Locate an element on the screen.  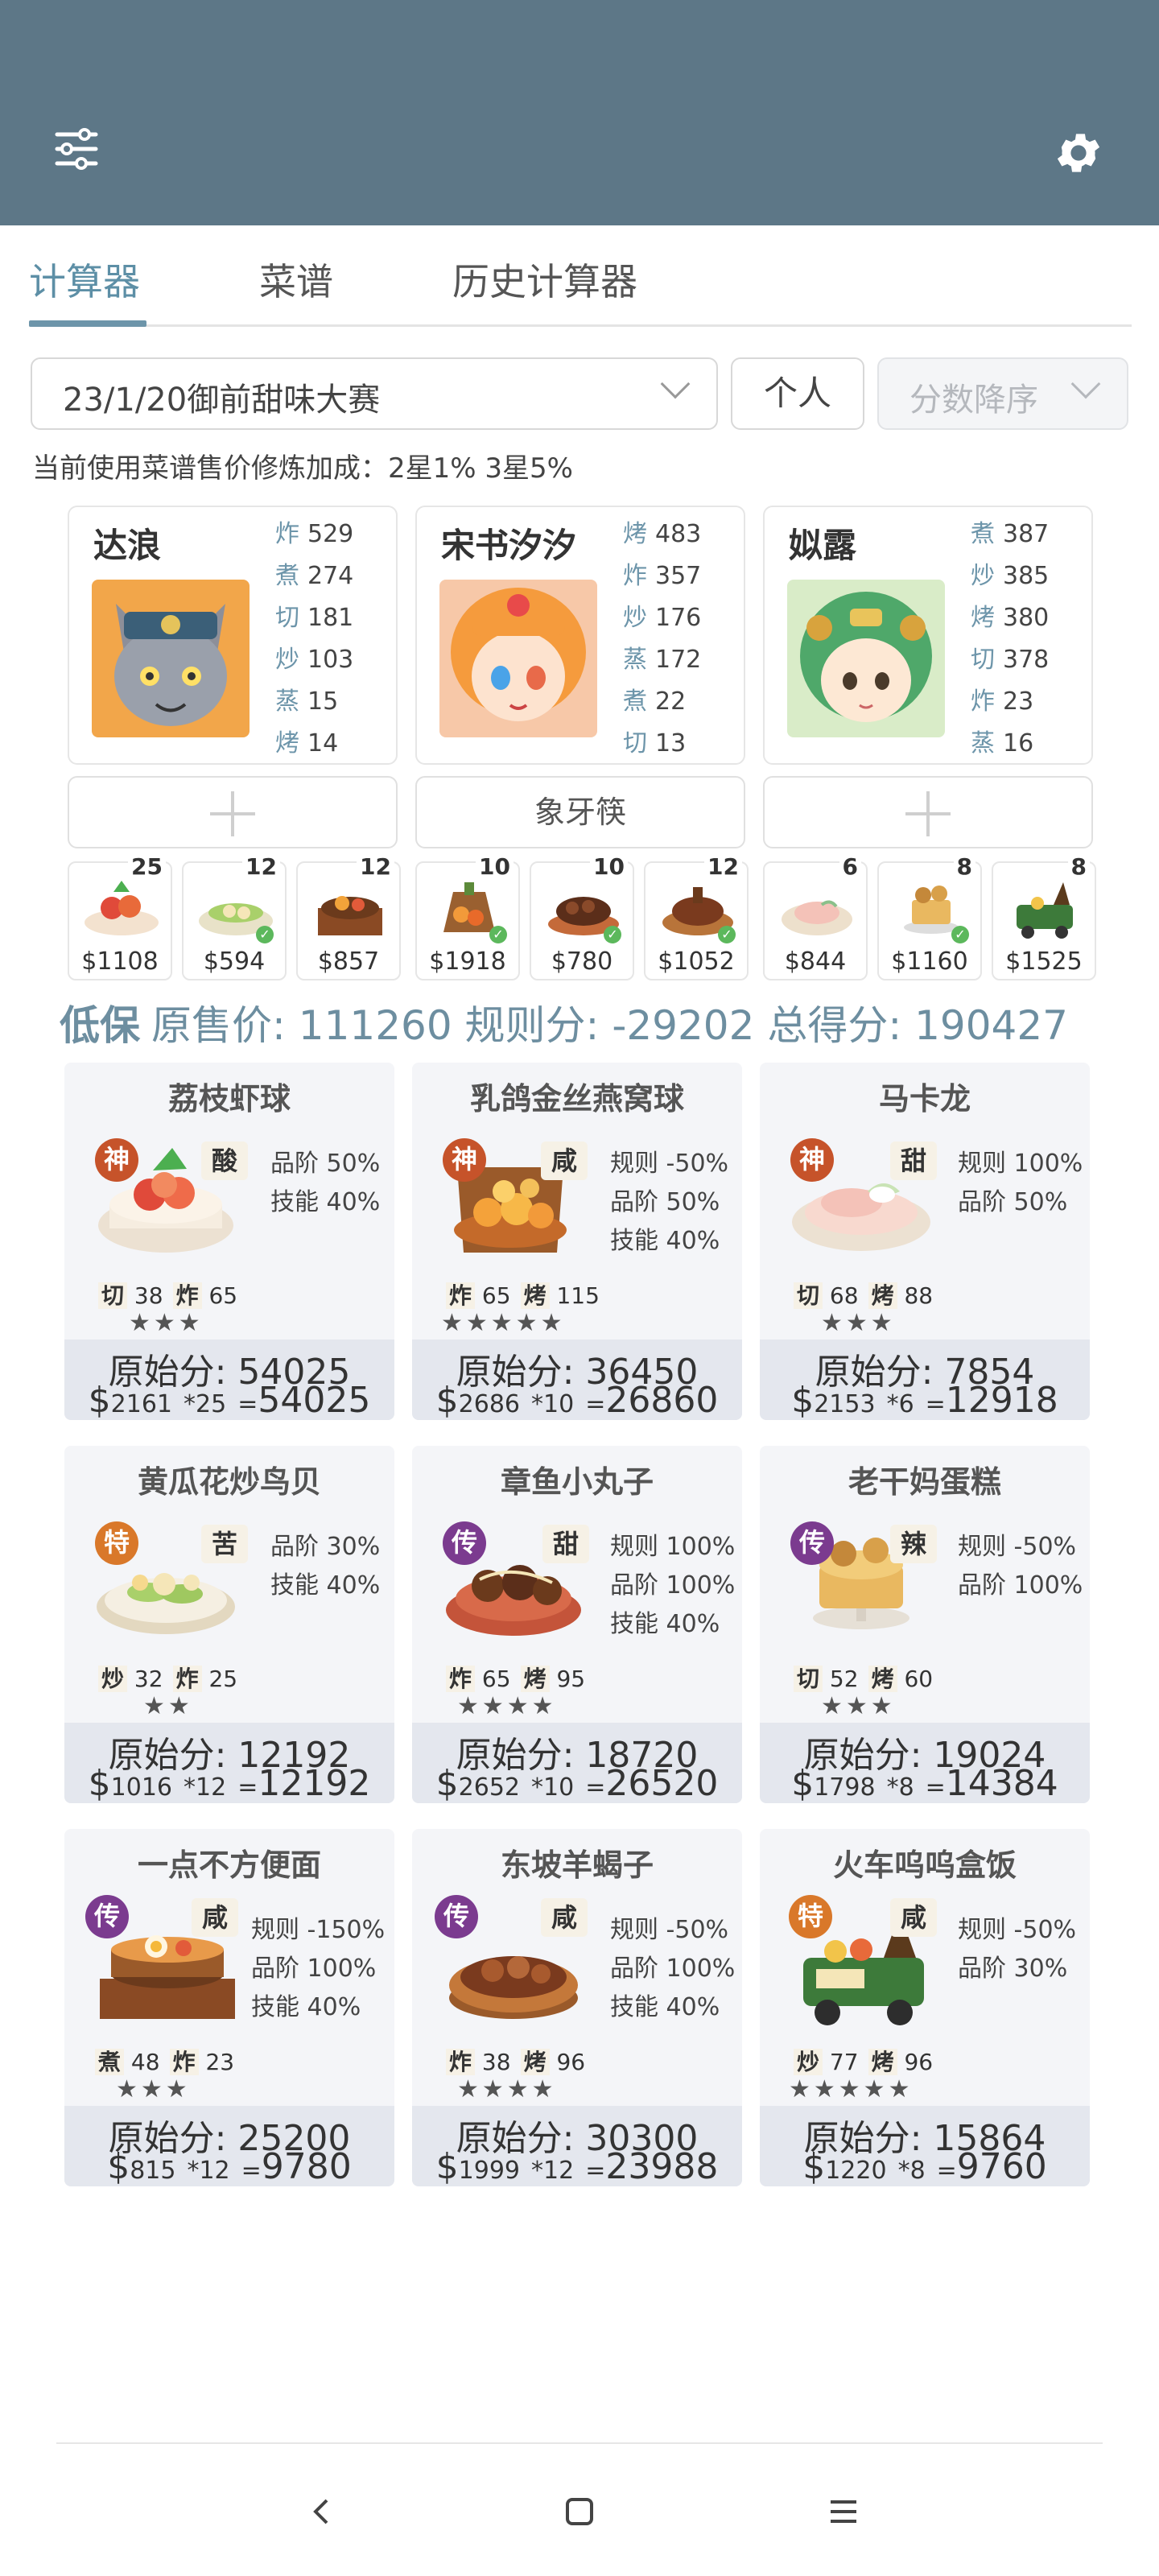
chef-skills: 烤 483 炸 357 炒 176 蒸 172 煮 22 切 13 is located at coordinates (662, 639).